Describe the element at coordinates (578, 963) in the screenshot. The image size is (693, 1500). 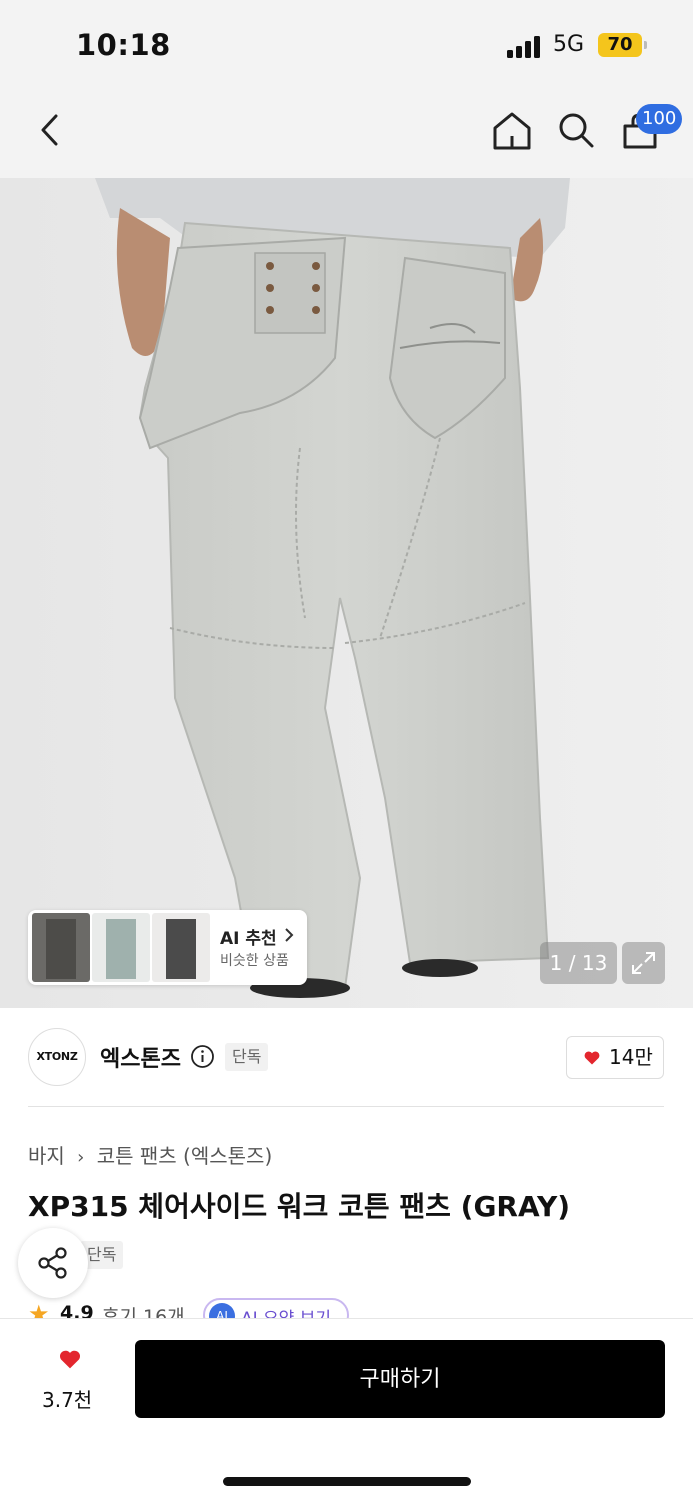
I see `image-counter: 1 / 13` at that location.